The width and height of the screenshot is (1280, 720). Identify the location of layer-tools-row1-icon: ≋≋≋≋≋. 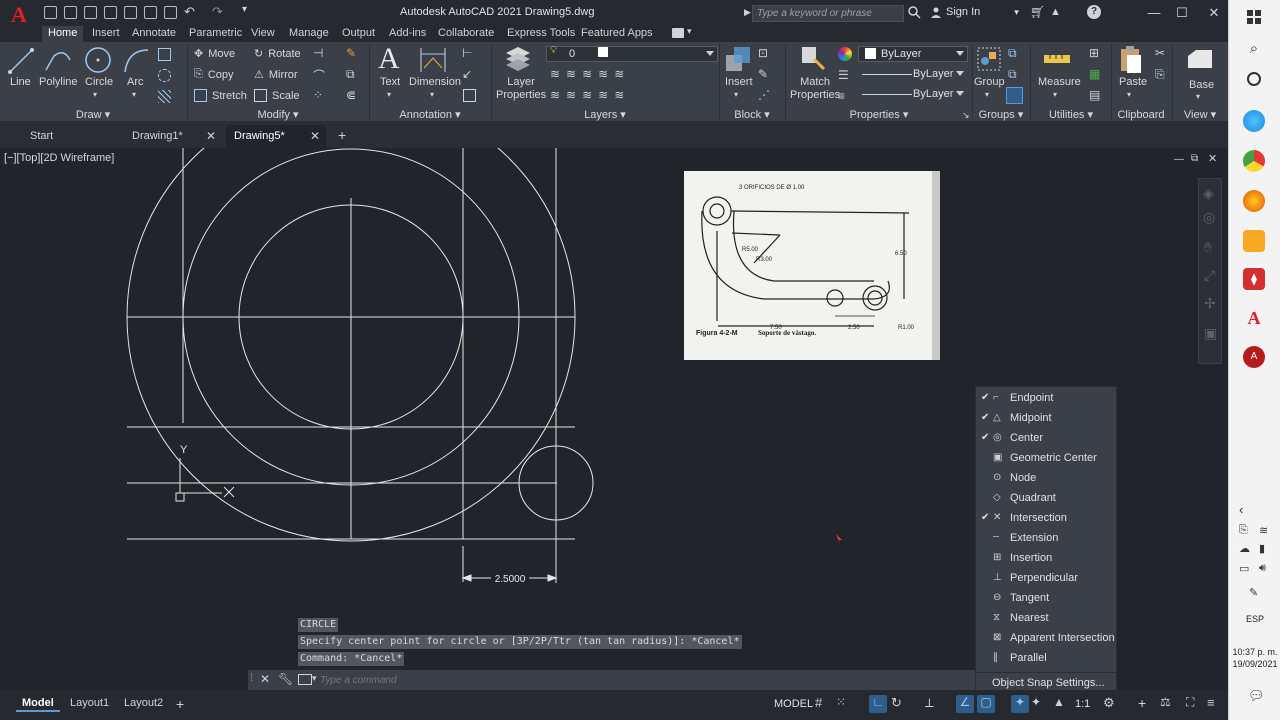
(590, 74).